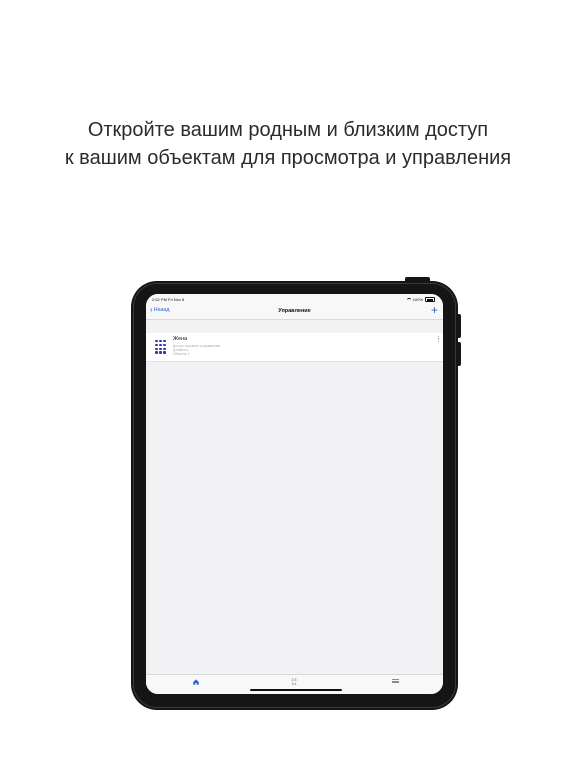 The height and width of the screenshot is (768, 576). What do you see at coordinates (395, 681) in the screenshot?
I see `menu-icon` at bounding box center [395, 681].